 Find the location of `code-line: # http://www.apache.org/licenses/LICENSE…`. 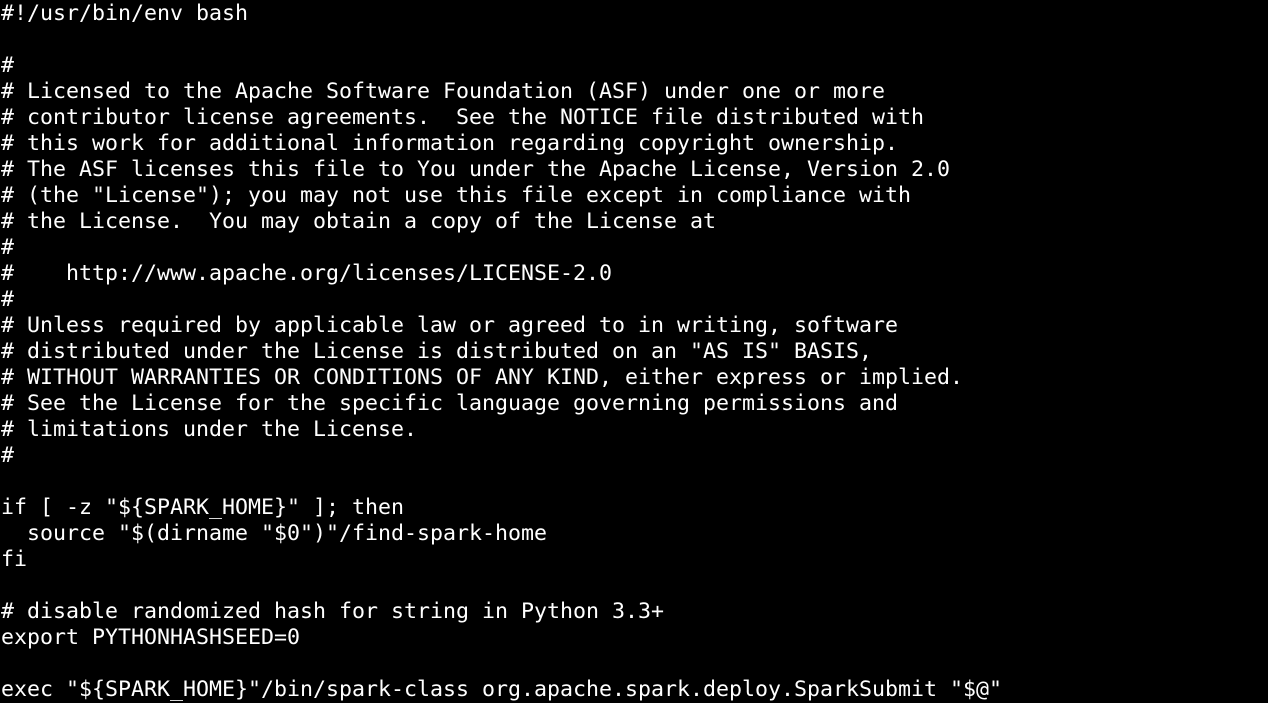

code-line: # http://www.apache.org/licenses/LICENSE… is located at coordinates (307, 273).